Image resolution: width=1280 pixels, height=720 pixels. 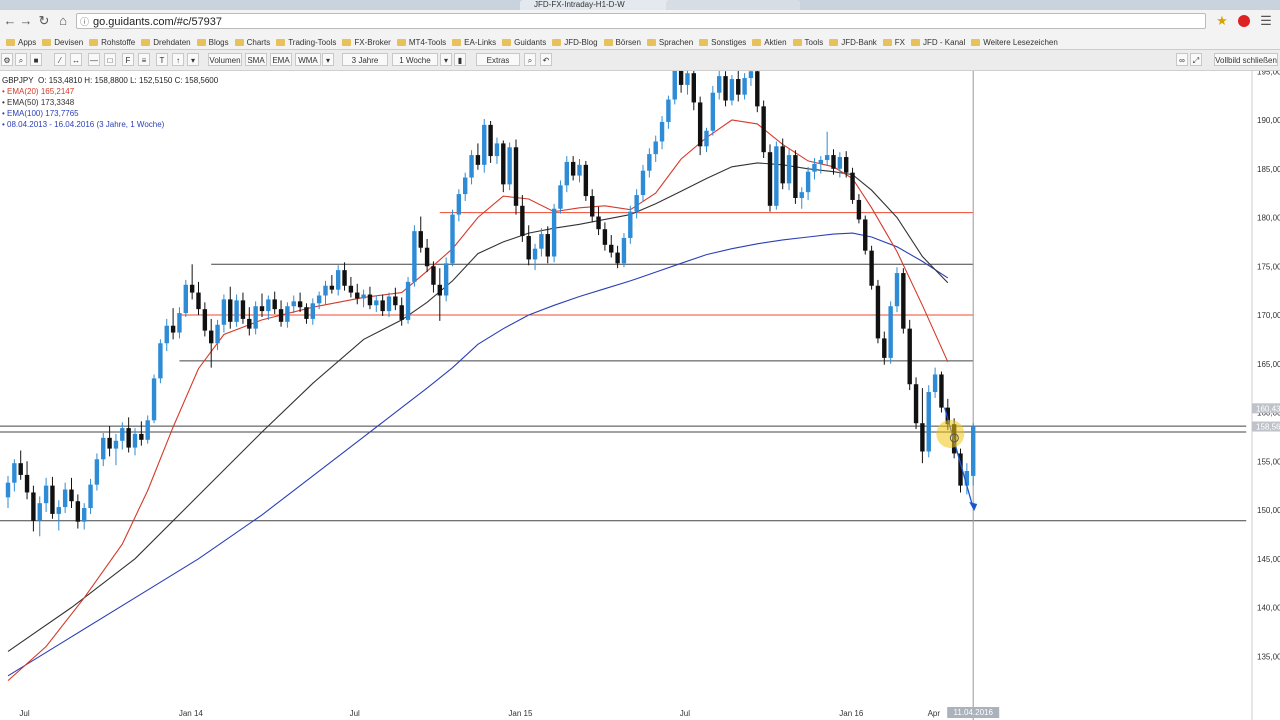 I want to click on home-icon: ⌂, so click(x=63, y=21).